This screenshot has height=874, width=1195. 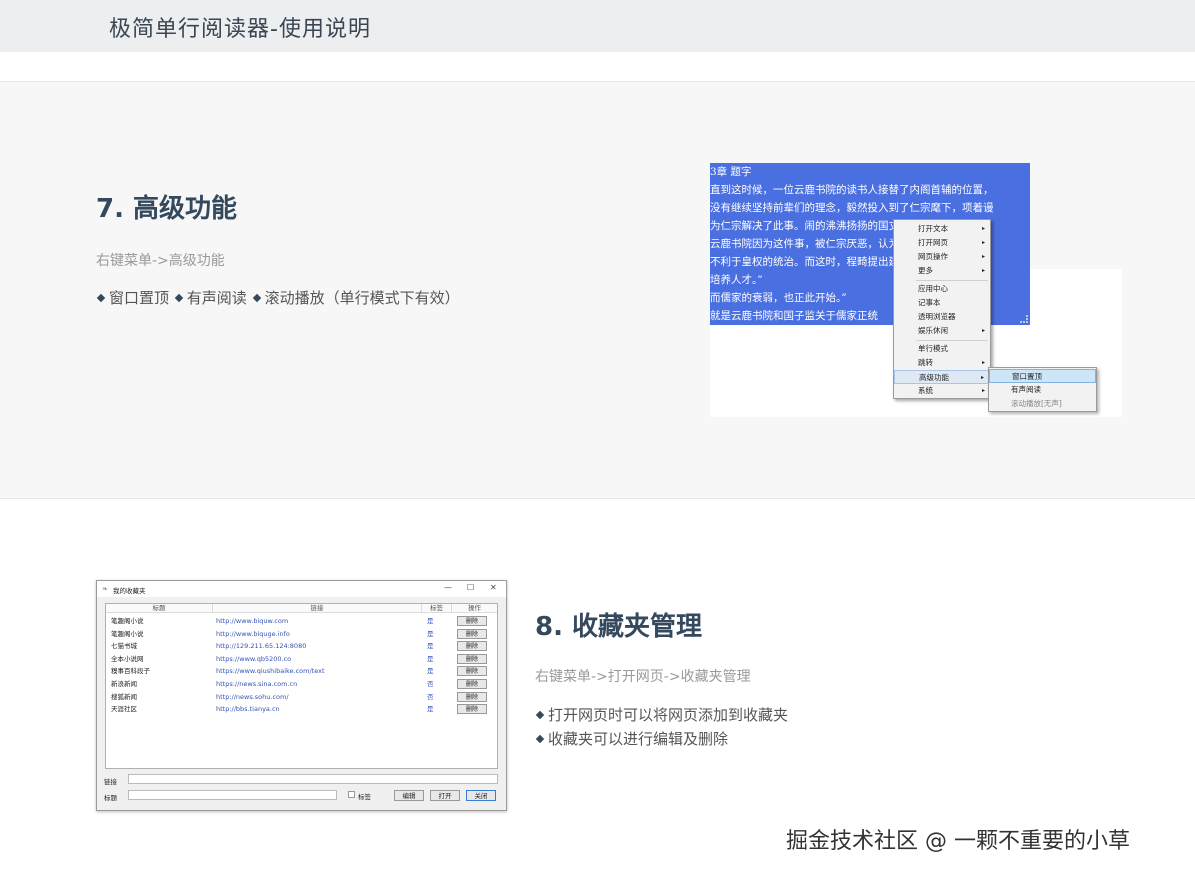 I want to click on menu-item-jump: 跳转 ▸, so click(x=942, y=363).